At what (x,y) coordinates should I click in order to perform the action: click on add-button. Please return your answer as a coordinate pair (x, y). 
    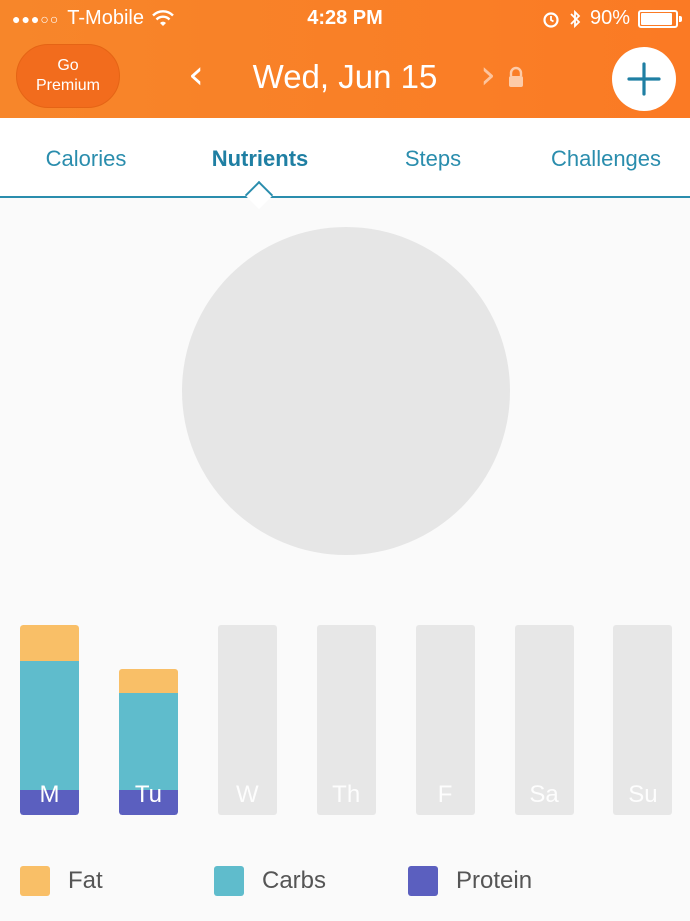
    Looking at the image, I should click on (644, 79).